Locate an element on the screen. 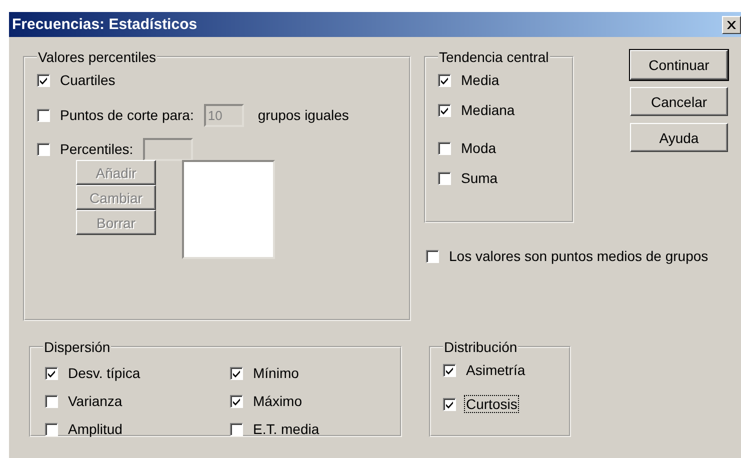 The width and height of the screenshot is (741, 458). checkbox-label: Amplitud is located at coordinates (95, 429).